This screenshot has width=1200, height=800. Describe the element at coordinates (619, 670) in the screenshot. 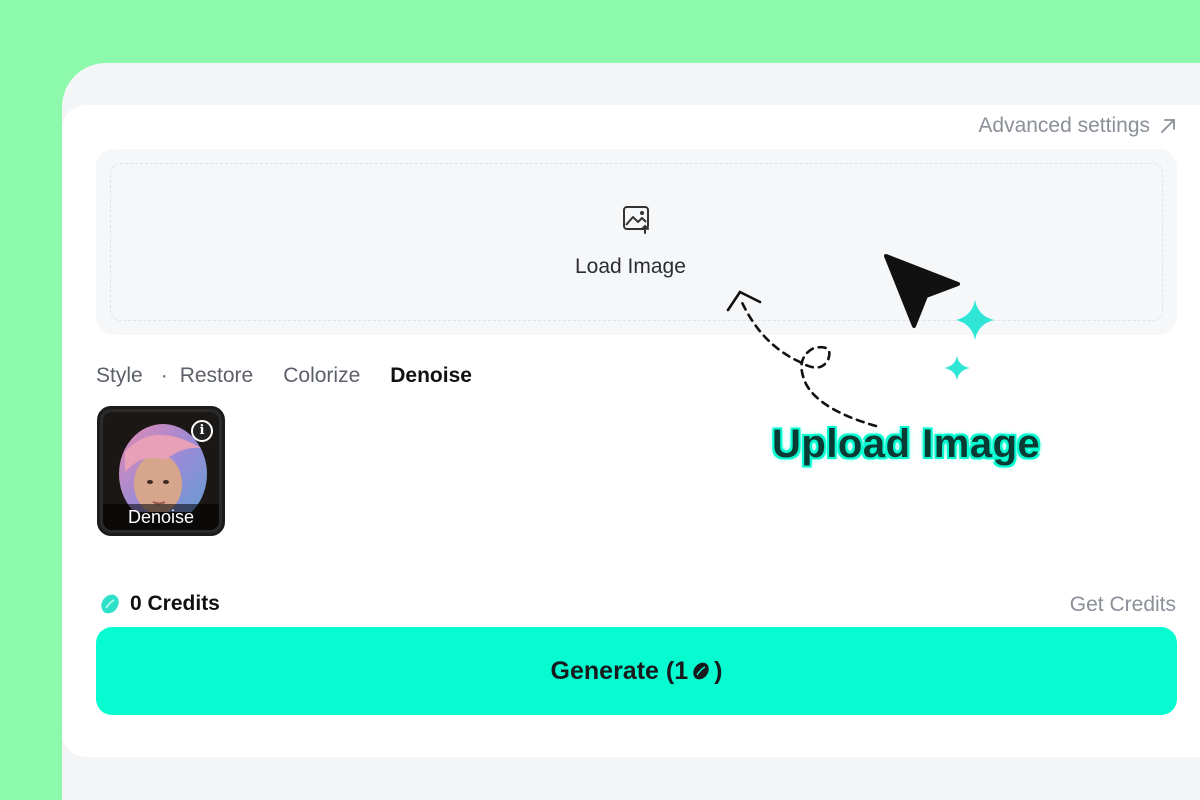

I see `generate-label-prefix: Generate (1` at that location.